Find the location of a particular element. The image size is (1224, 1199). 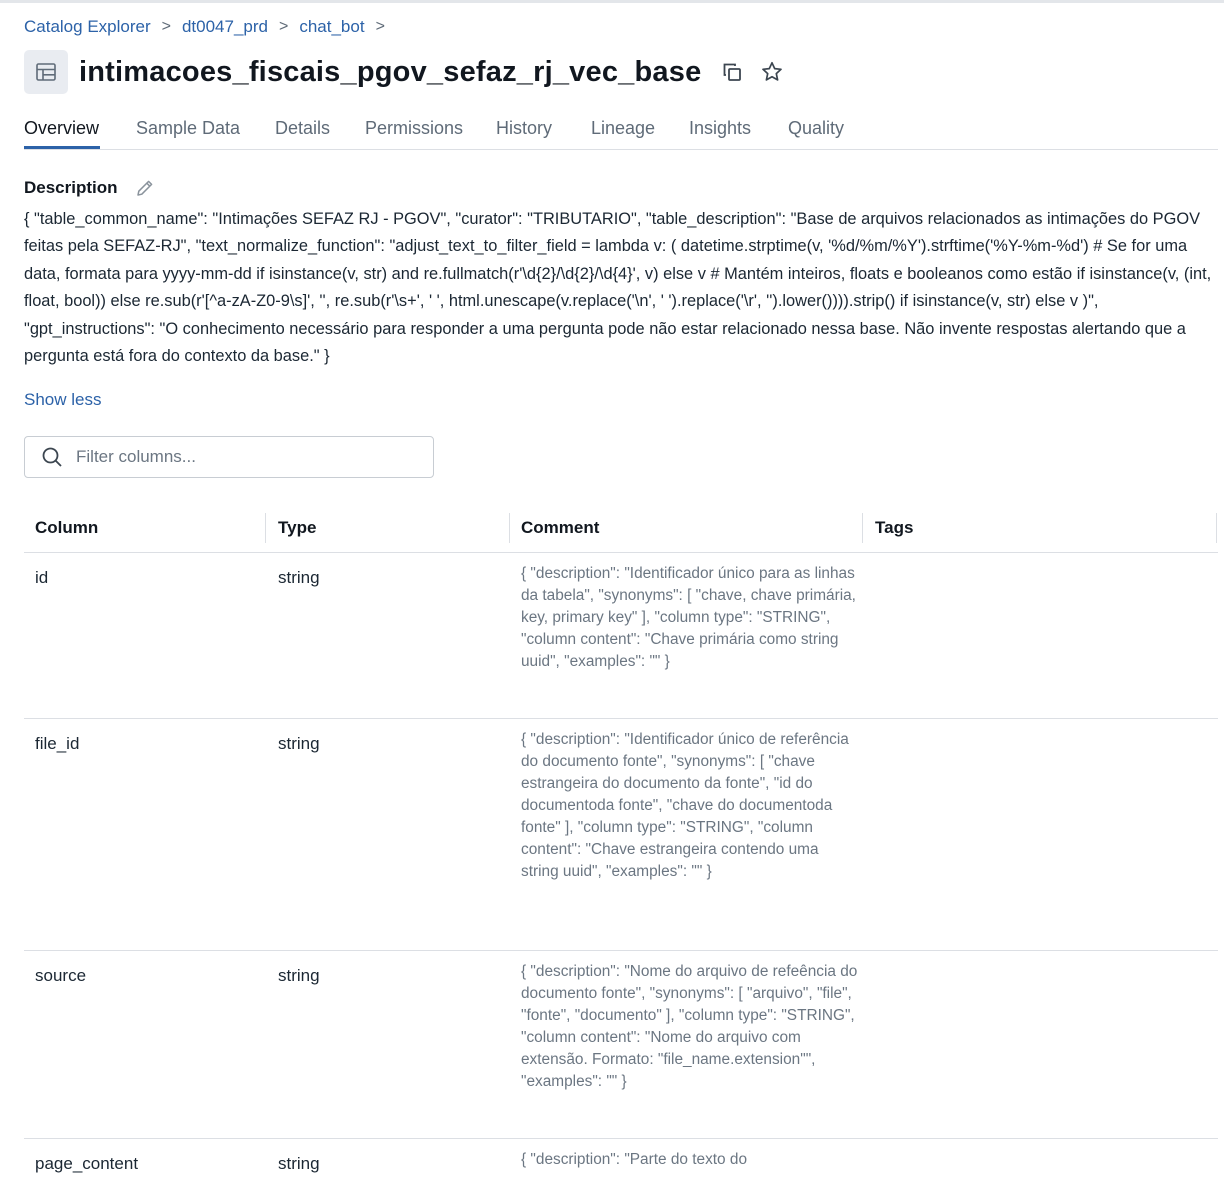

tab-sample-data: Sample Data is located at coordinates (188, 128).